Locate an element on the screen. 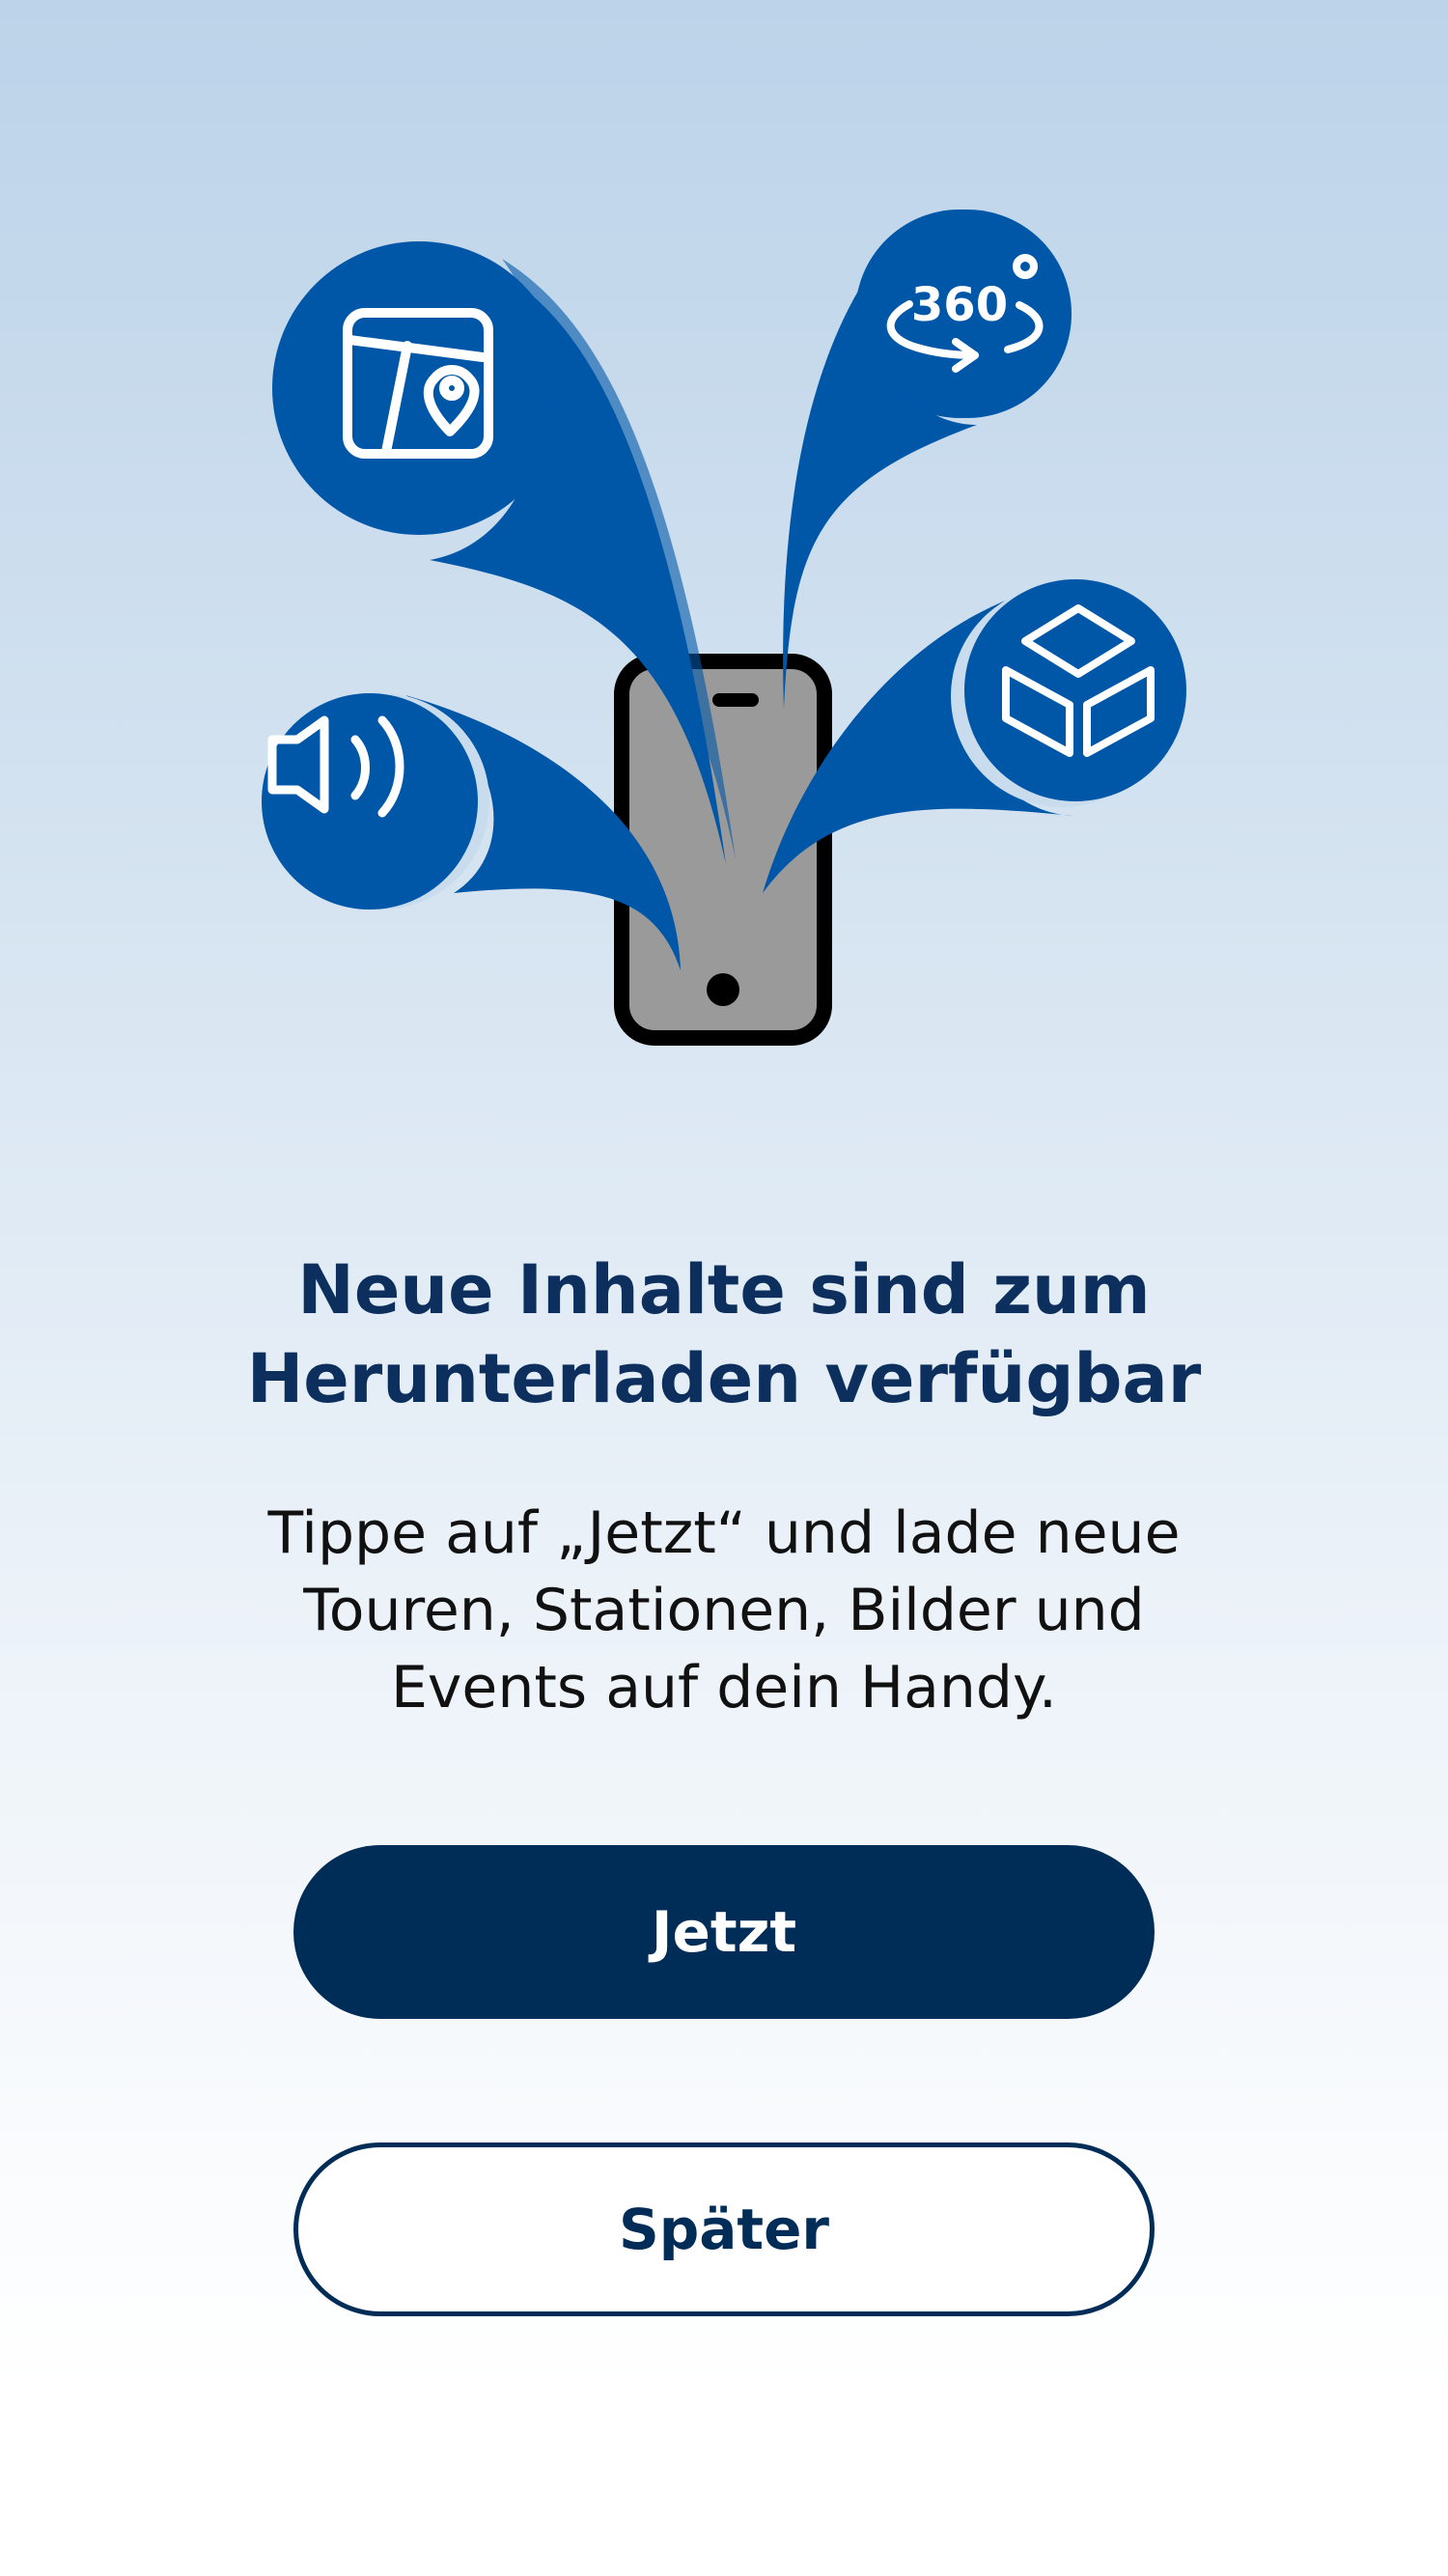 The image size is (1448, 2576). 360-badge-label: 360 is located at coordinates (960, 305).